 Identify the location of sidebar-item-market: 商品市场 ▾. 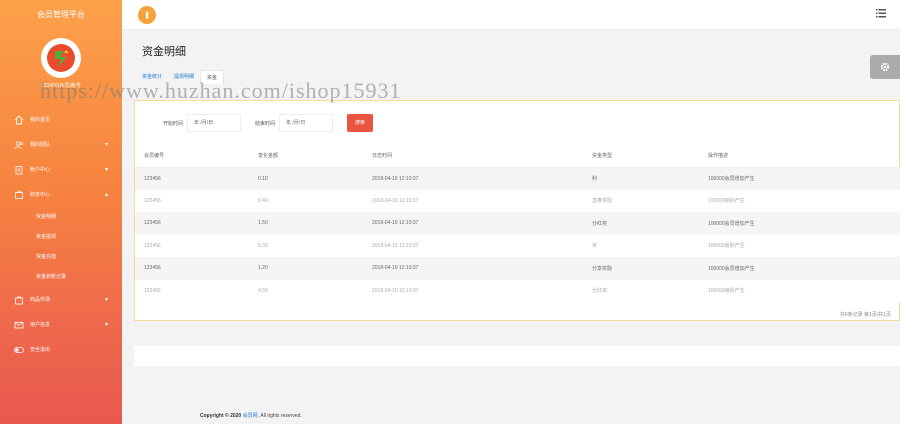
(61, 299).